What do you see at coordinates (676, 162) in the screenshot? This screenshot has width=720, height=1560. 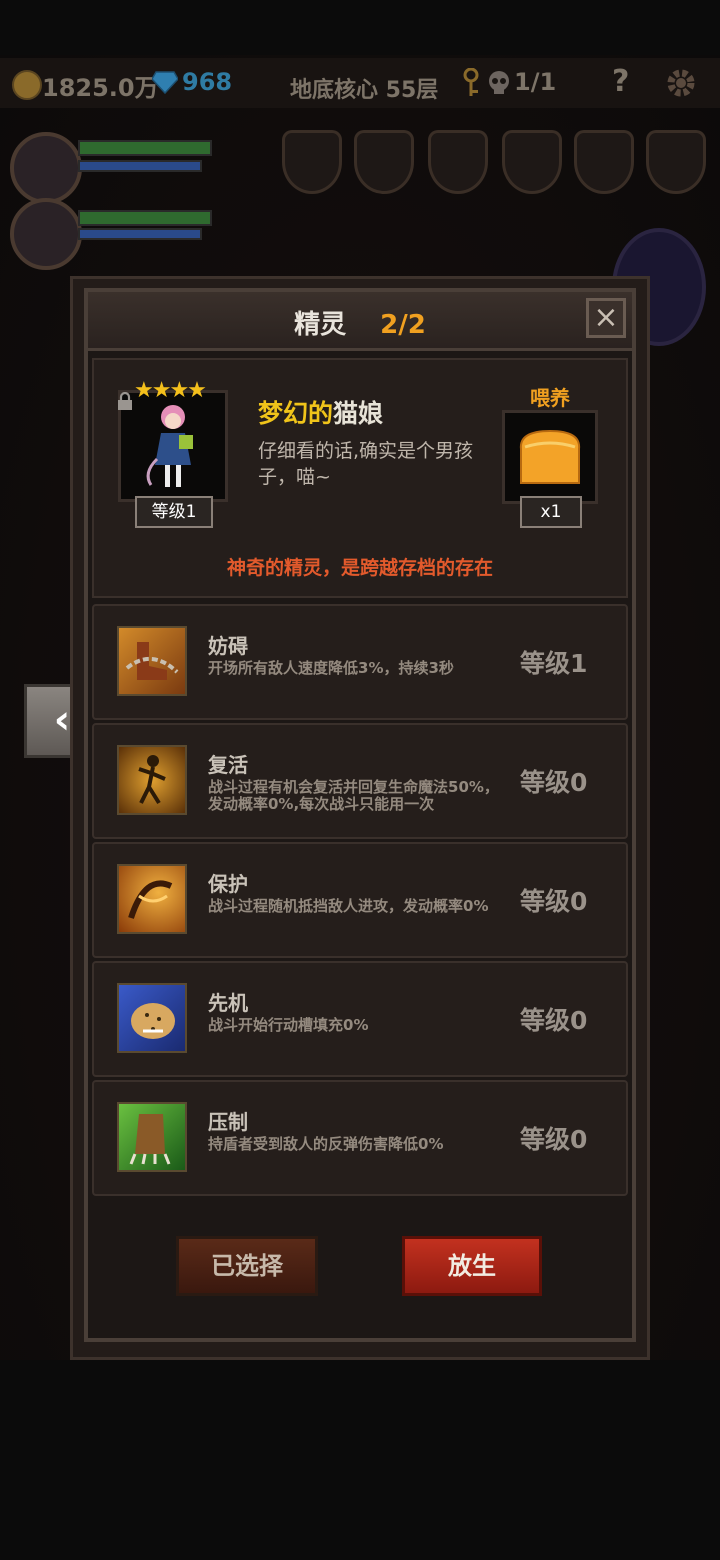 I see `weapon-slot` at bounding box center [676, 162].